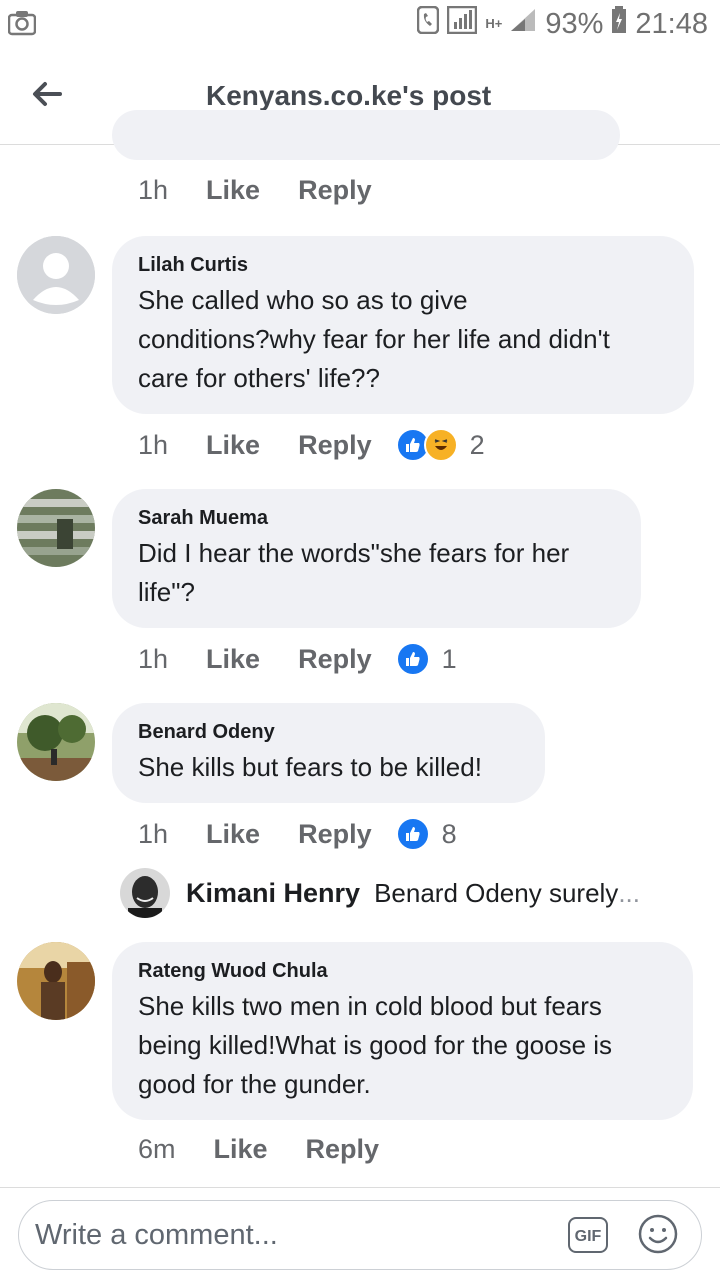 This screenshot has height=1281, width=720. What do you see at coordinates (496, 892) in the screenshot?
I see `reply-snippet: Benard Odeny surely` at bounding box center [496, 892].